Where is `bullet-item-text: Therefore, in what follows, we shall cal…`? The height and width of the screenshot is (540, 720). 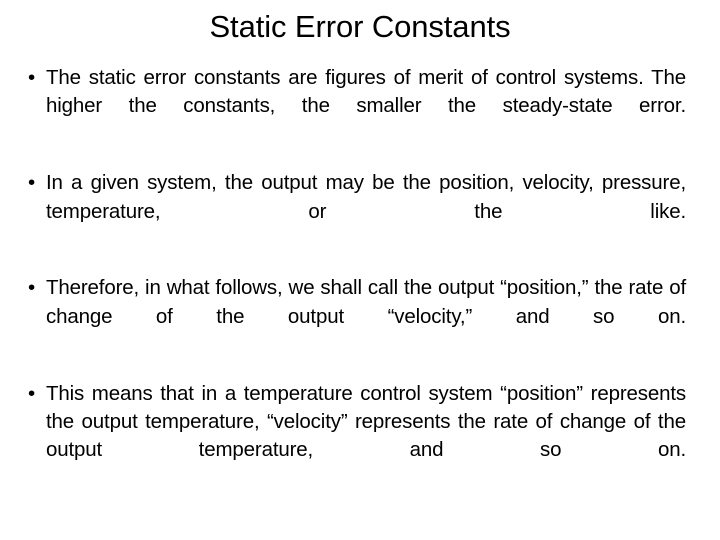 bullet-item-text: Therefore, in what follows, we shall cal… is located at coordinates (366, 302).